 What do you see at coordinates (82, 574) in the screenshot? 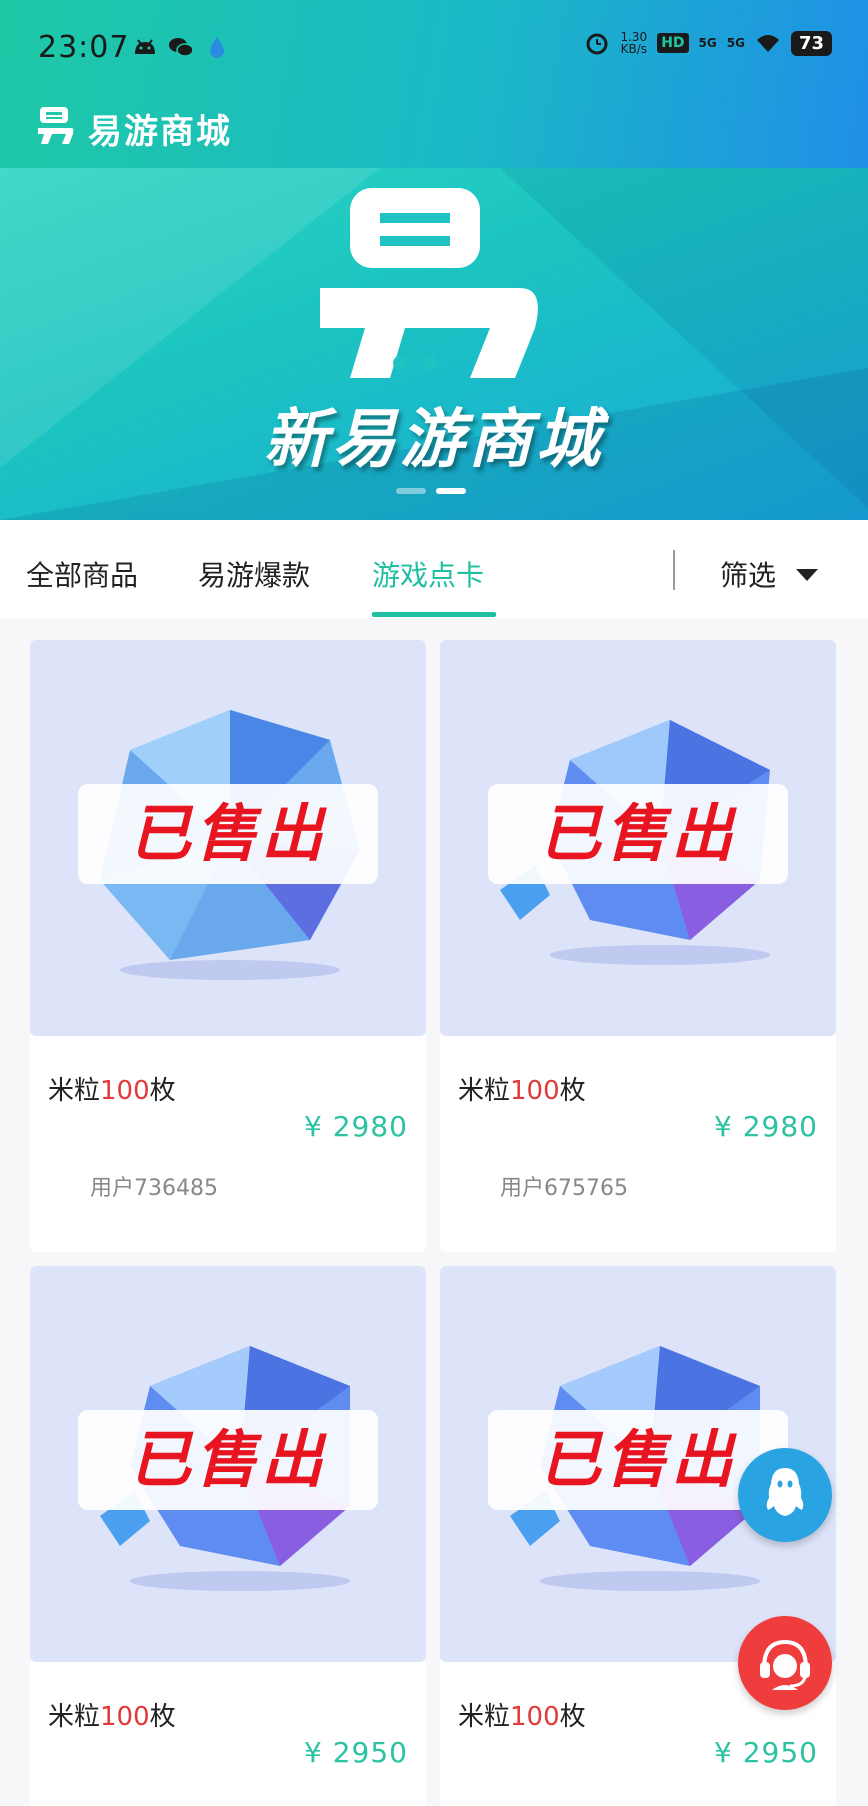
I see `tab-all-products: 全部商品` at bounding box center [82, 574].